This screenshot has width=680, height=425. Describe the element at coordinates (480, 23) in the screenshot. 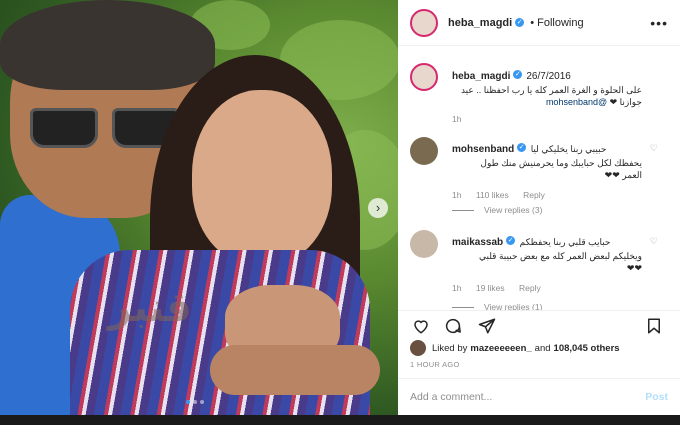

I see `post-username: heba_magdi` at that location.